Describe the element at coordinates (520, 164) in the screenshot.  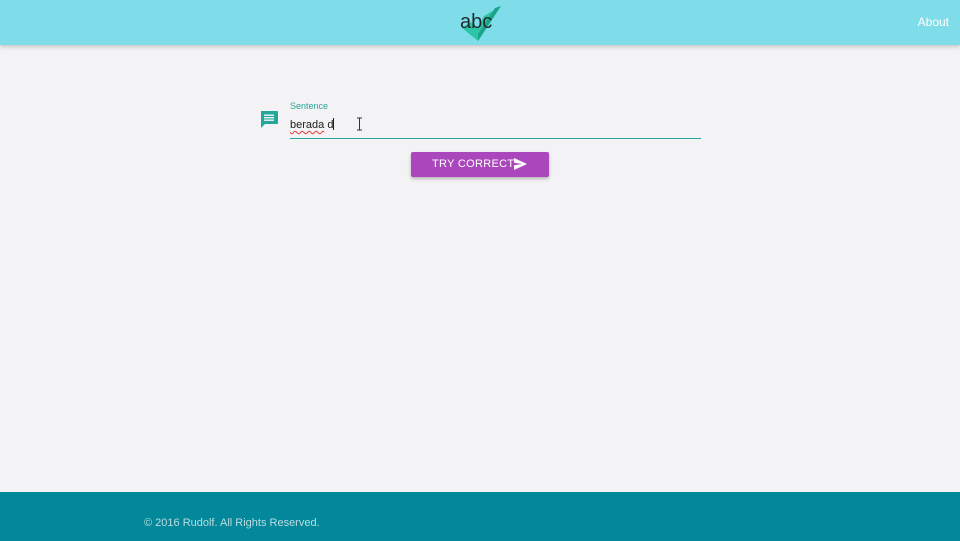
I see `send-icon` at that location.